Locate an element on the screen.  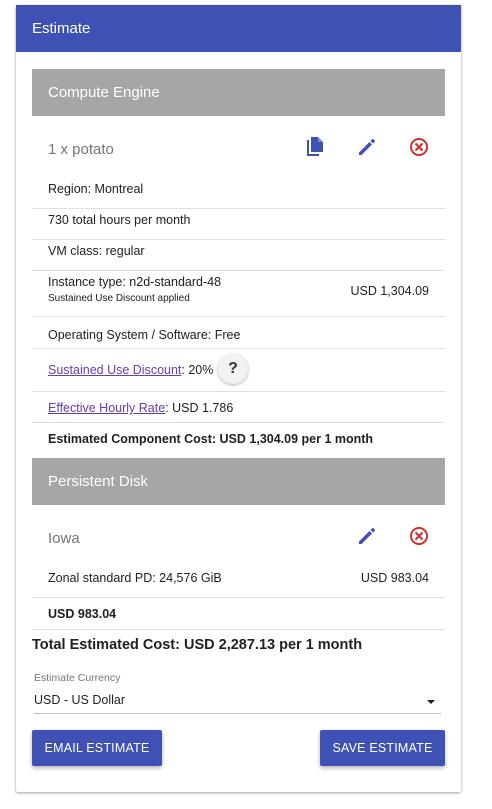
ehr-link: Effective Hourly Rate is located at coordinates (106, 408).